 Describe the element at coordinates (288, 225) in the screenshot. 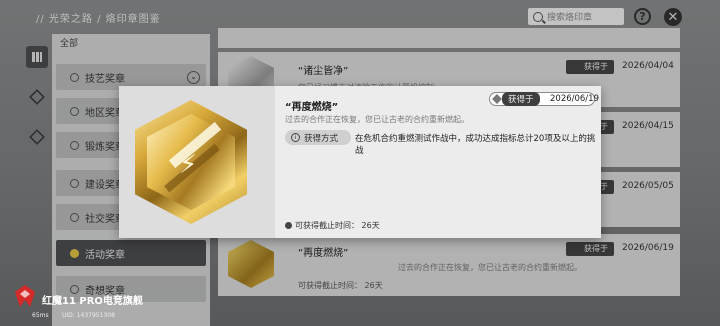

I see `clock-icon` at that location.